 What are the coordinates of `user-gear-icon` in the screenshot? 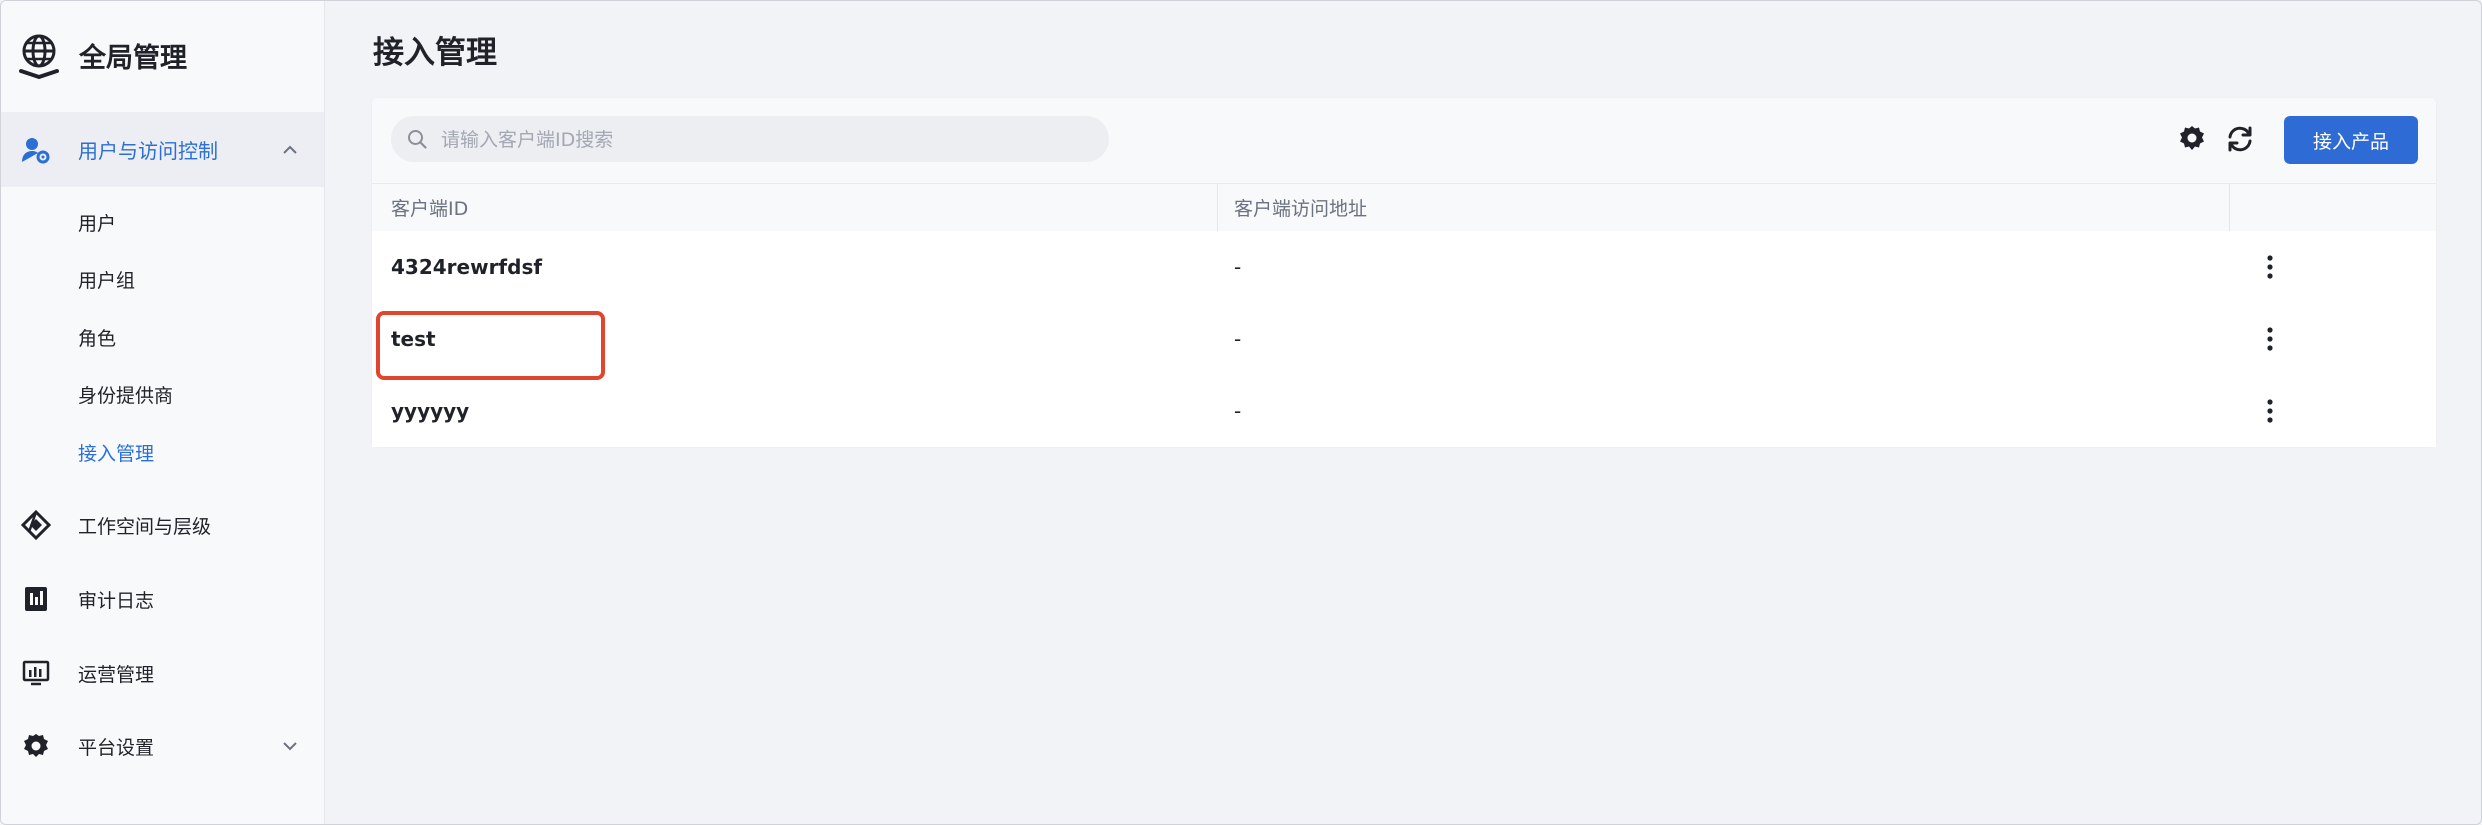 It's located at (36, 151).